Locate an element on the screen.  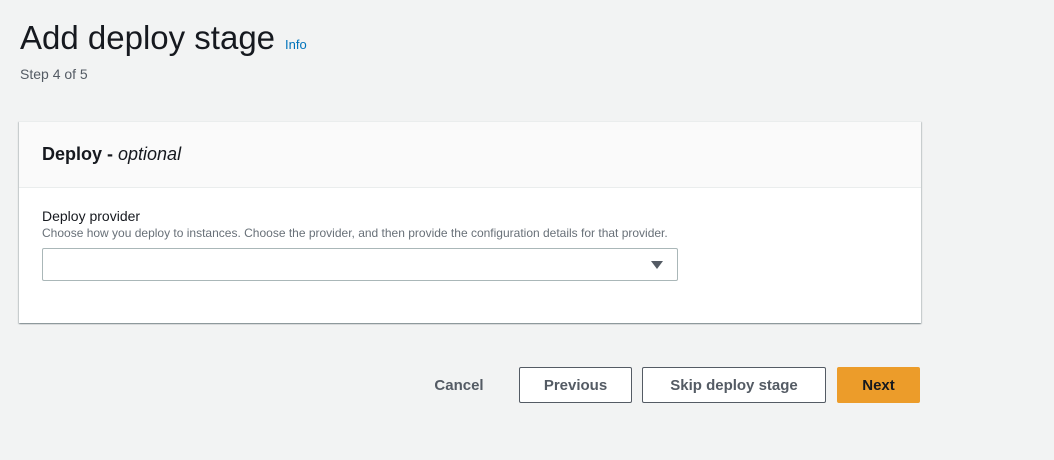
page-header: Add deploy stage Info Step 4 of 5 is located at coordinates (163, 50).